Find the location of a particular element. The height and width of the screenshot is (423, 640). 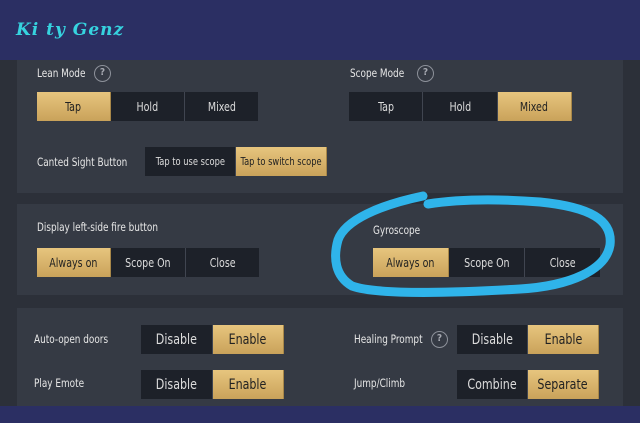

jump-climb-toggle: Combine Separate is located at coordinates (528, 384).